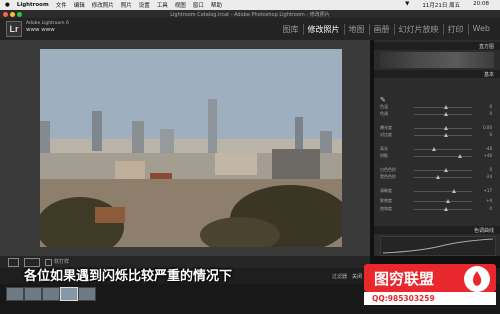 The image size is (500, 314). Describe the element at coordinates (384, 113) in the screenshot. I see `slider-label: 色调` at that location.